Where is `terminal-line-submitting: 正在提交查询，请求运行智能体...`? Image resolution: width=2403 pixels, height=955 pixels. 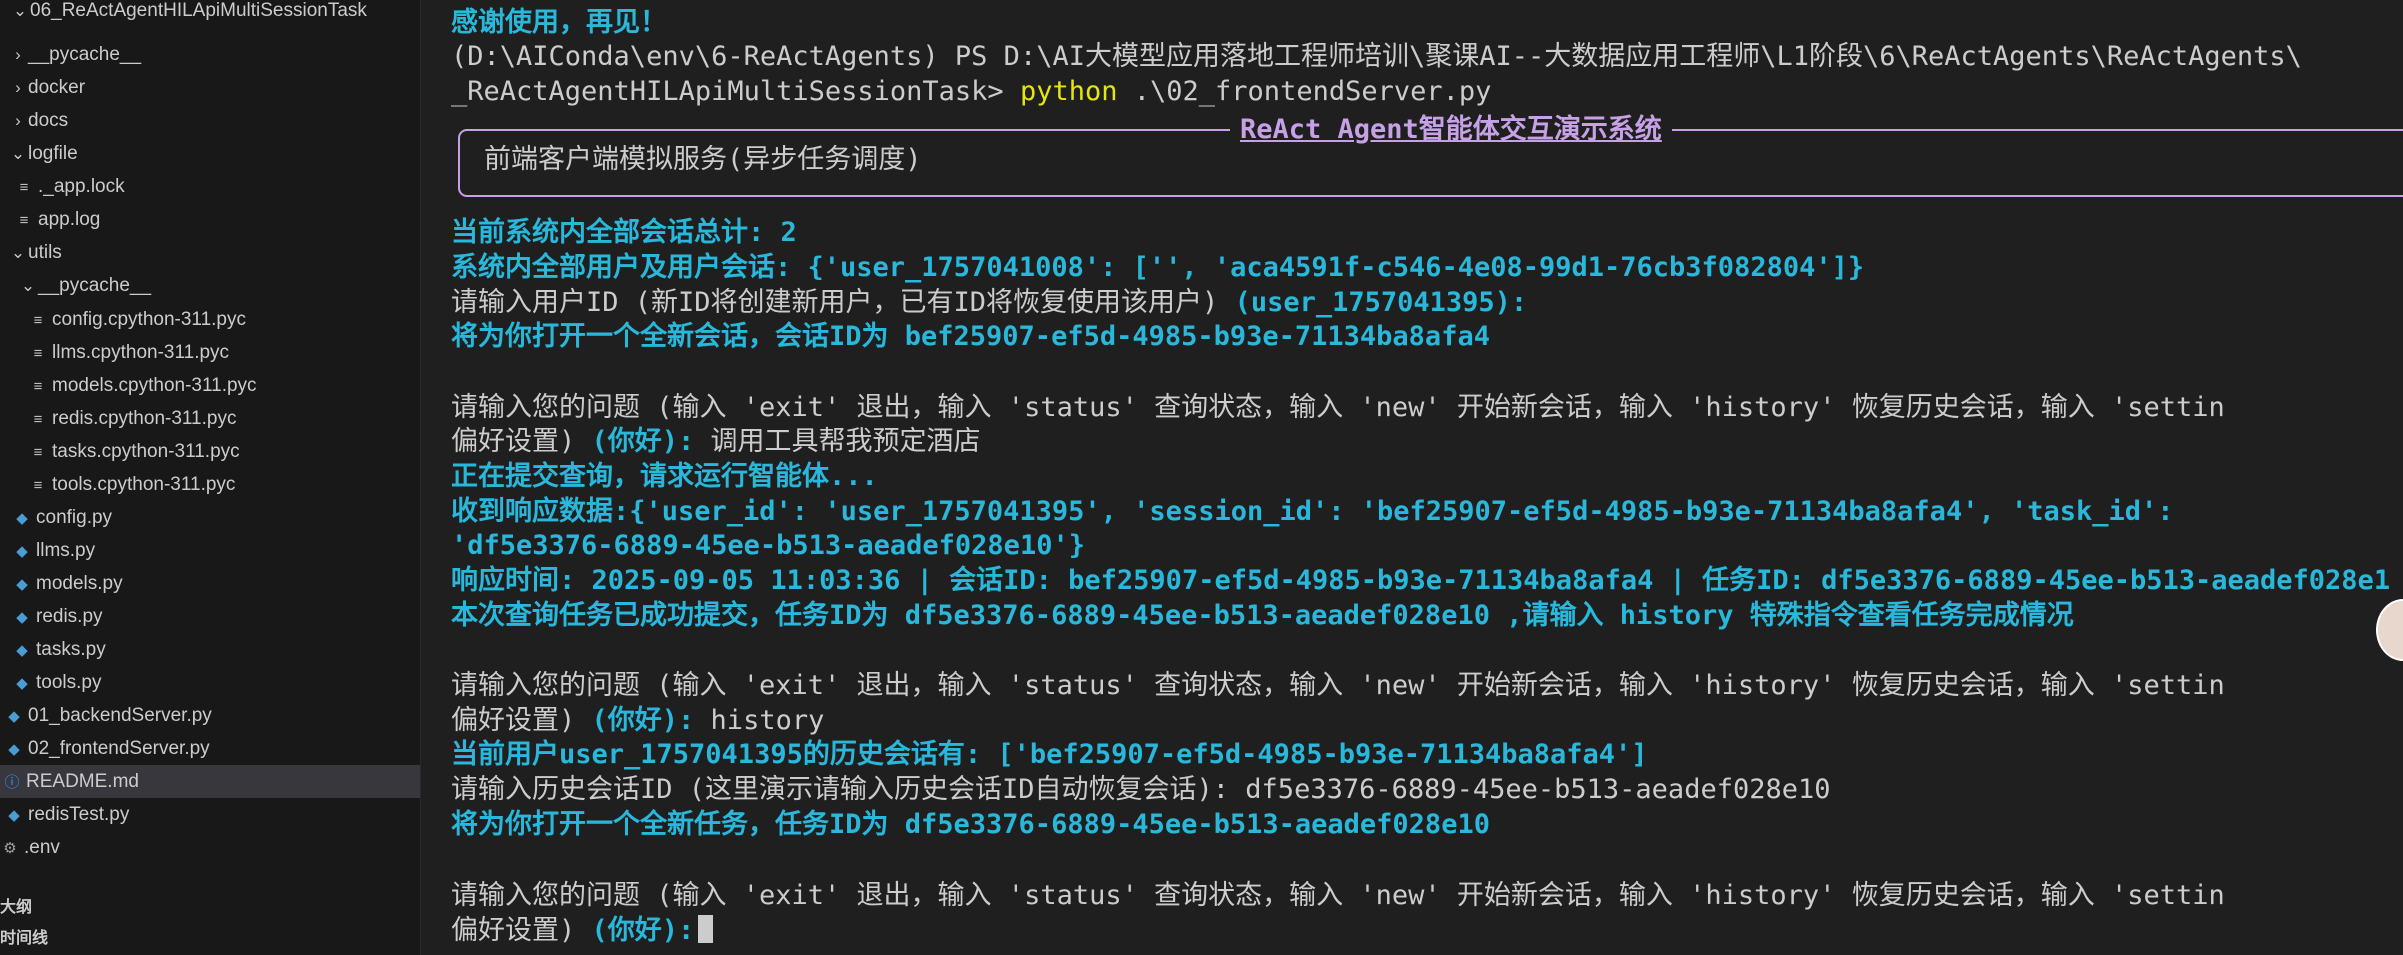 terminal-line-submitting: 正在提交查询，请求运行智能体... is located at coordinates (664, 476).